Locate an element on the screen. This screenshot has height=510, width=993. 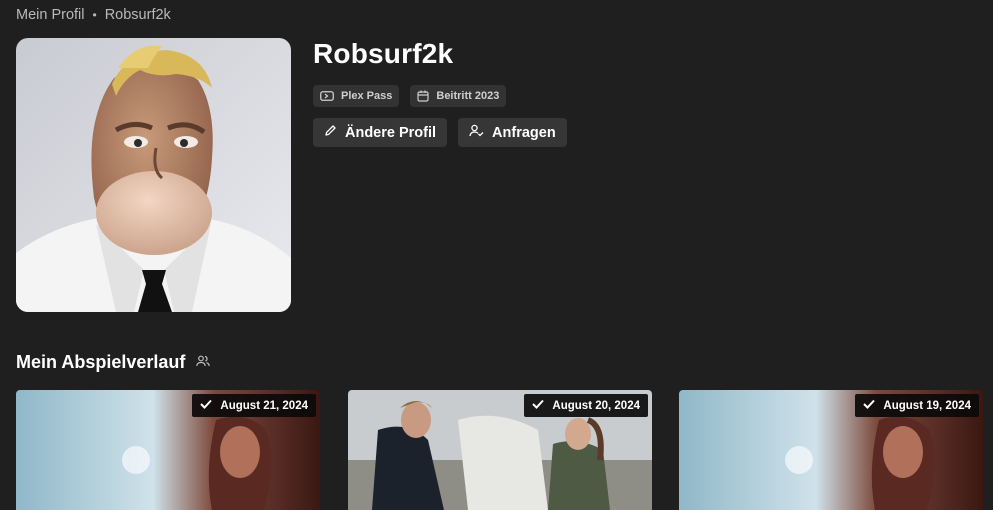
profile-username: Robsurf2k is located at coordinates (383, 53).